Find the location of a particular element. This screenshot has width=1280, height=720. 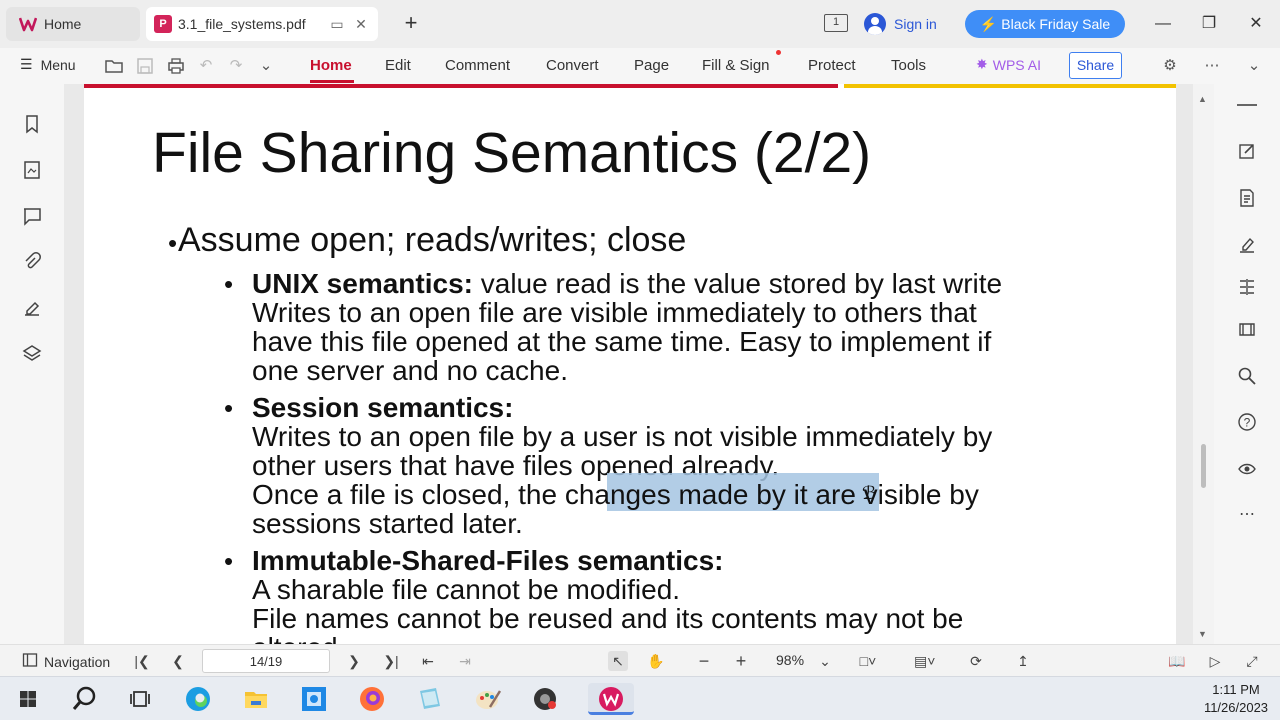

rotate-page-icon: ⟳ is located at coordinates (976, 661).